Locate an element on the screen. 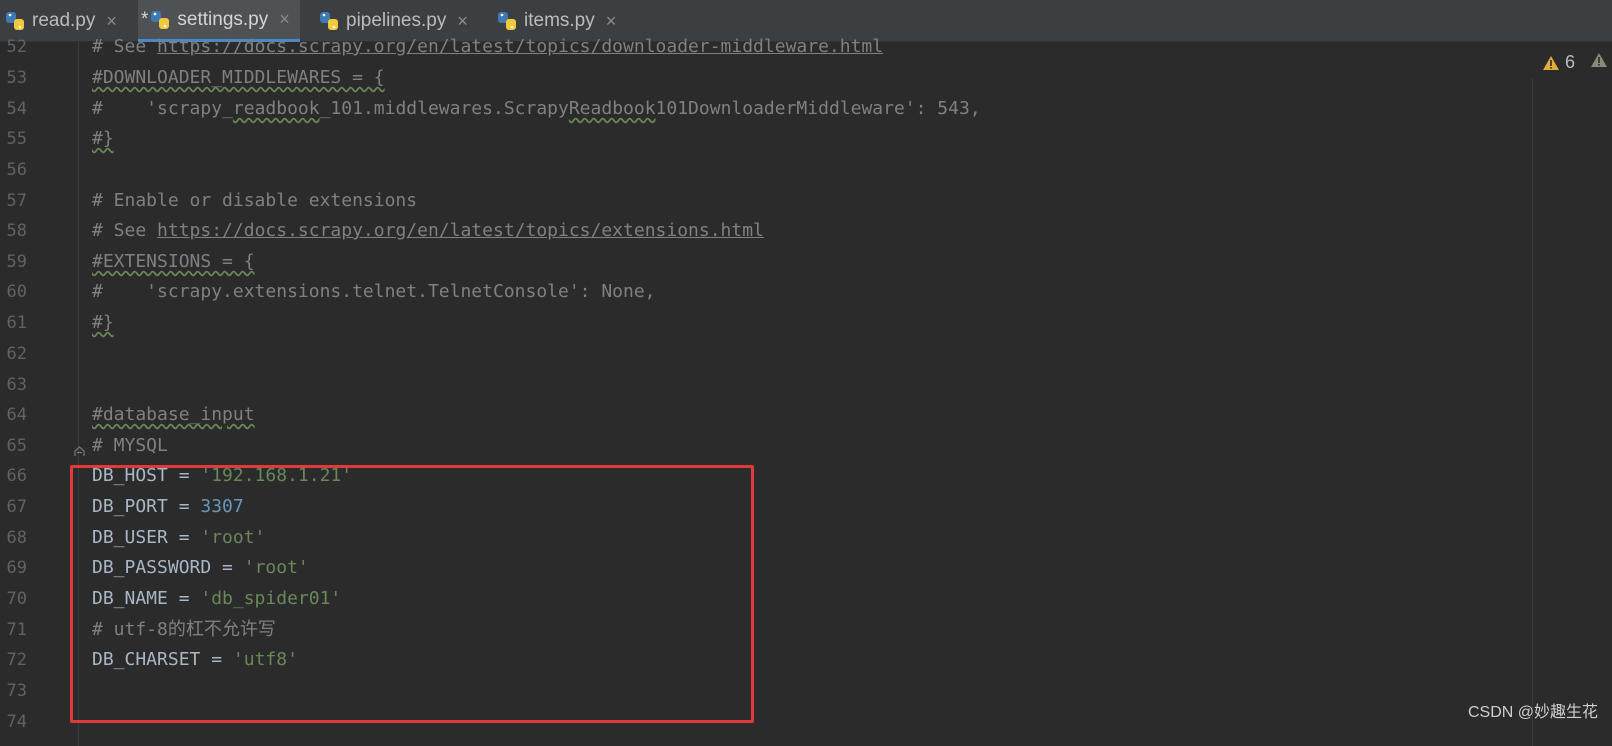 The height and width of the screenshot is (746, 1612). line-number: 62 is located at coordinates (16, 354).